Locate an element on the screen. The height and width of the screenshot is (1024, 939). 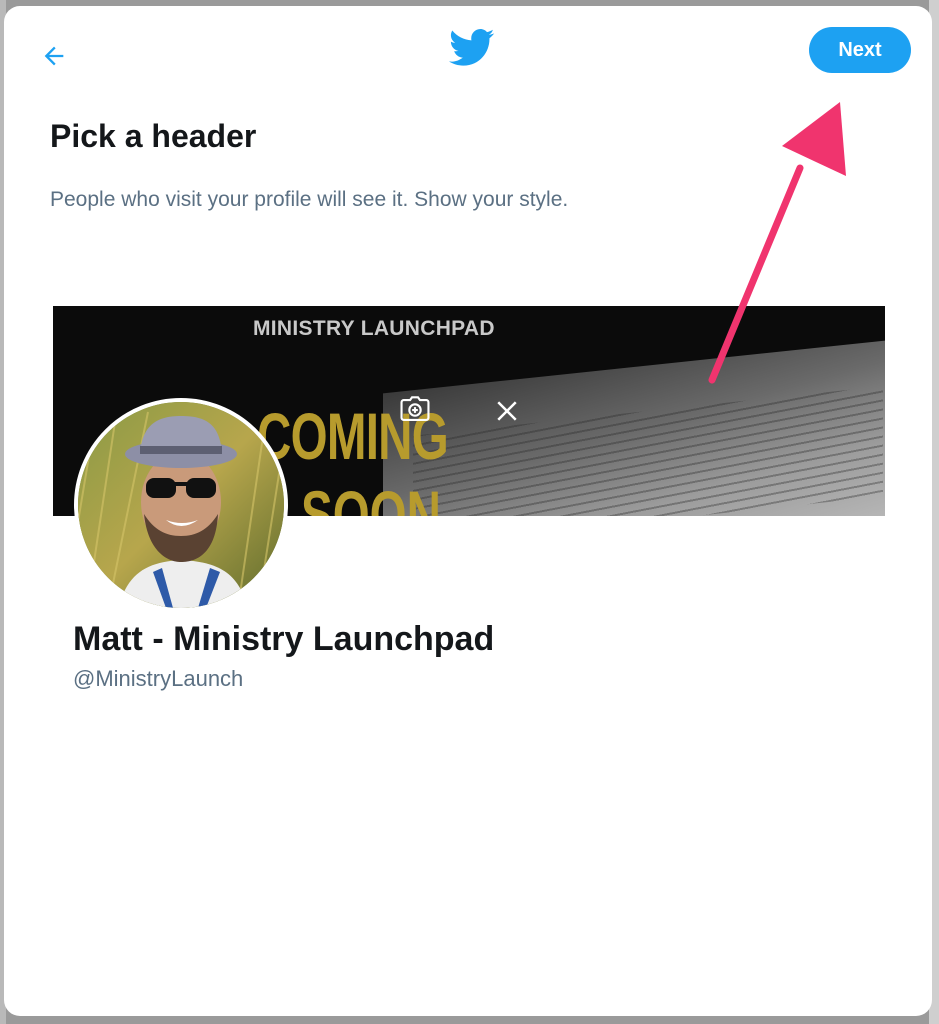
add-header-photo-button is located at coordinates (415, 410).